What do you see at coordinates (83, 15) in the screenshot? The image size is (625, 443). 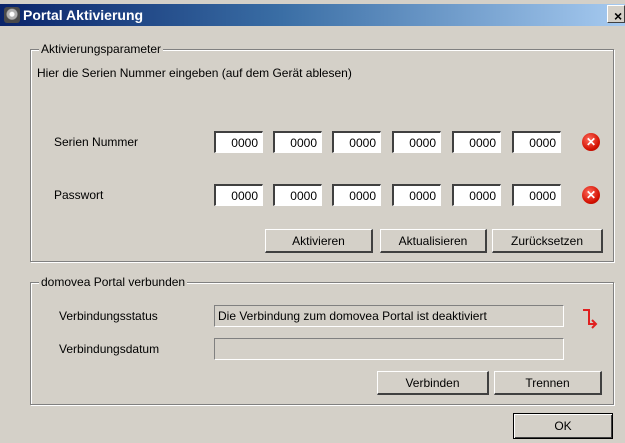 I see `window-title: Portal Aktivierung` at bounding box center [83, 15].